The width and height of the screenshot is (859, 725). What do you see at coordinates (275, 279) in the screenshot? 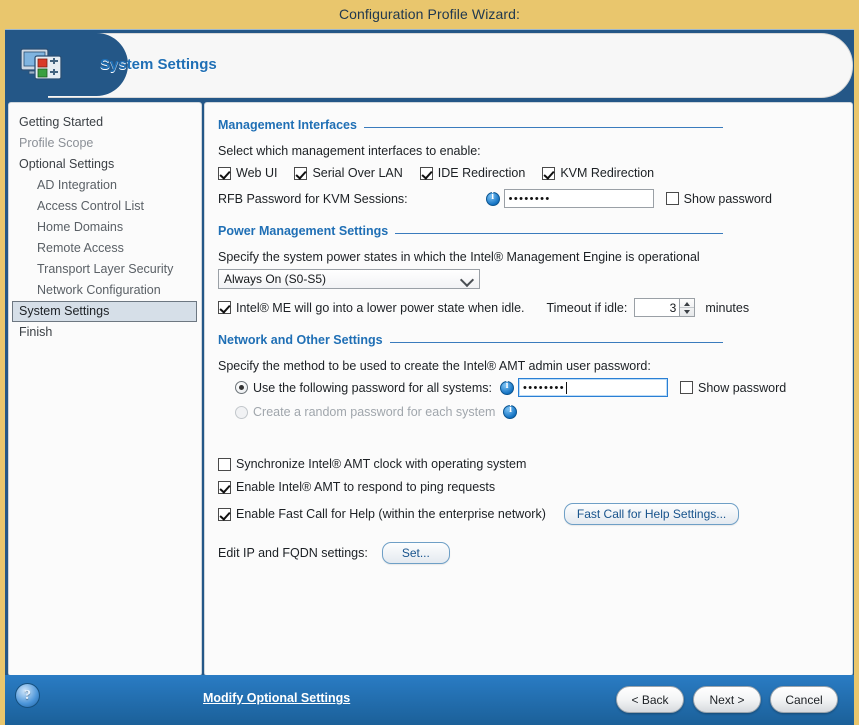
I see `power-state-select-value: Always On (S0-S5)` at bounding box center [275, 279].